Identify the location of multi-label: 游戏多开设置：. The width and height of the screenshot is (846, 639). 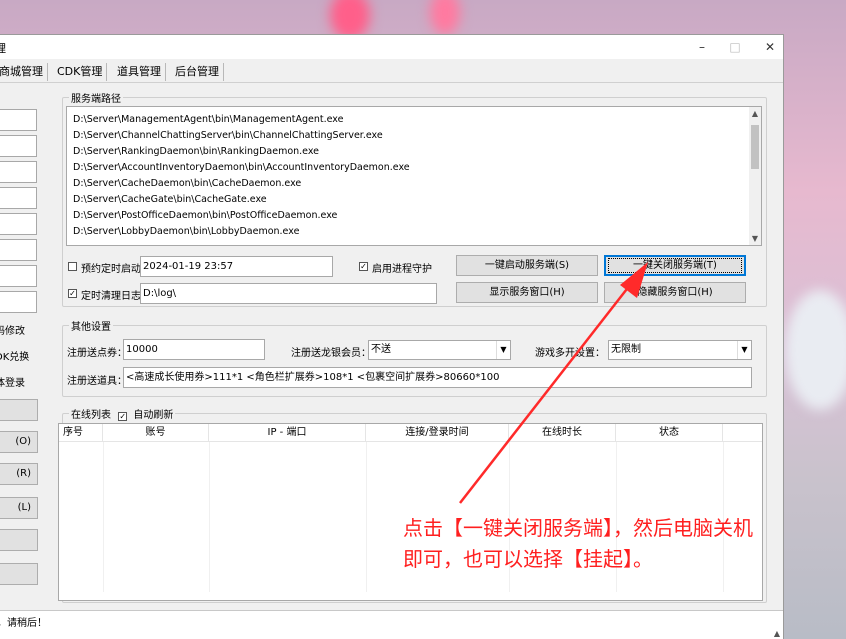
(570, 353).